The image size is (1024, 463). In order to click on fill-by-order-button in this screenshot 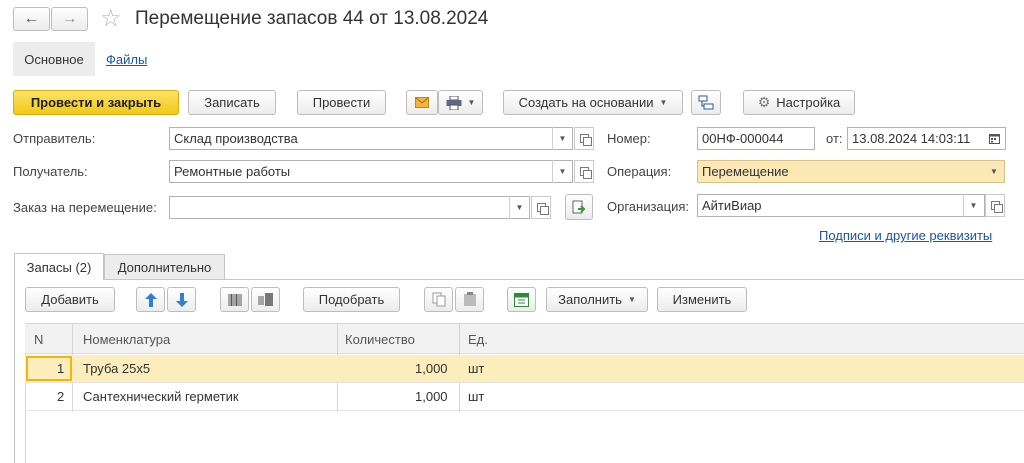, I will do `click(579, 207)`.